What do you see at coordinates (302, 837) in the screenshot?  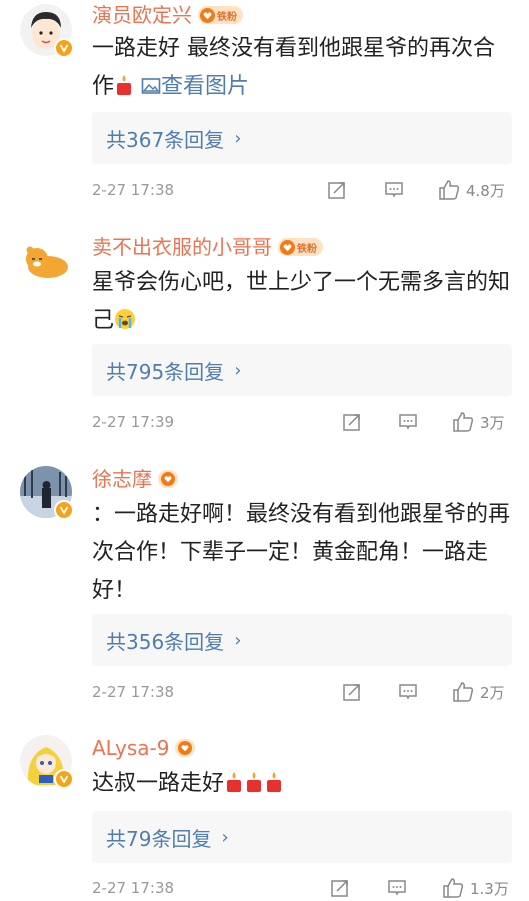 I see `reply-count-button: 共79条回复 ›` at bounding box center [302, 837].